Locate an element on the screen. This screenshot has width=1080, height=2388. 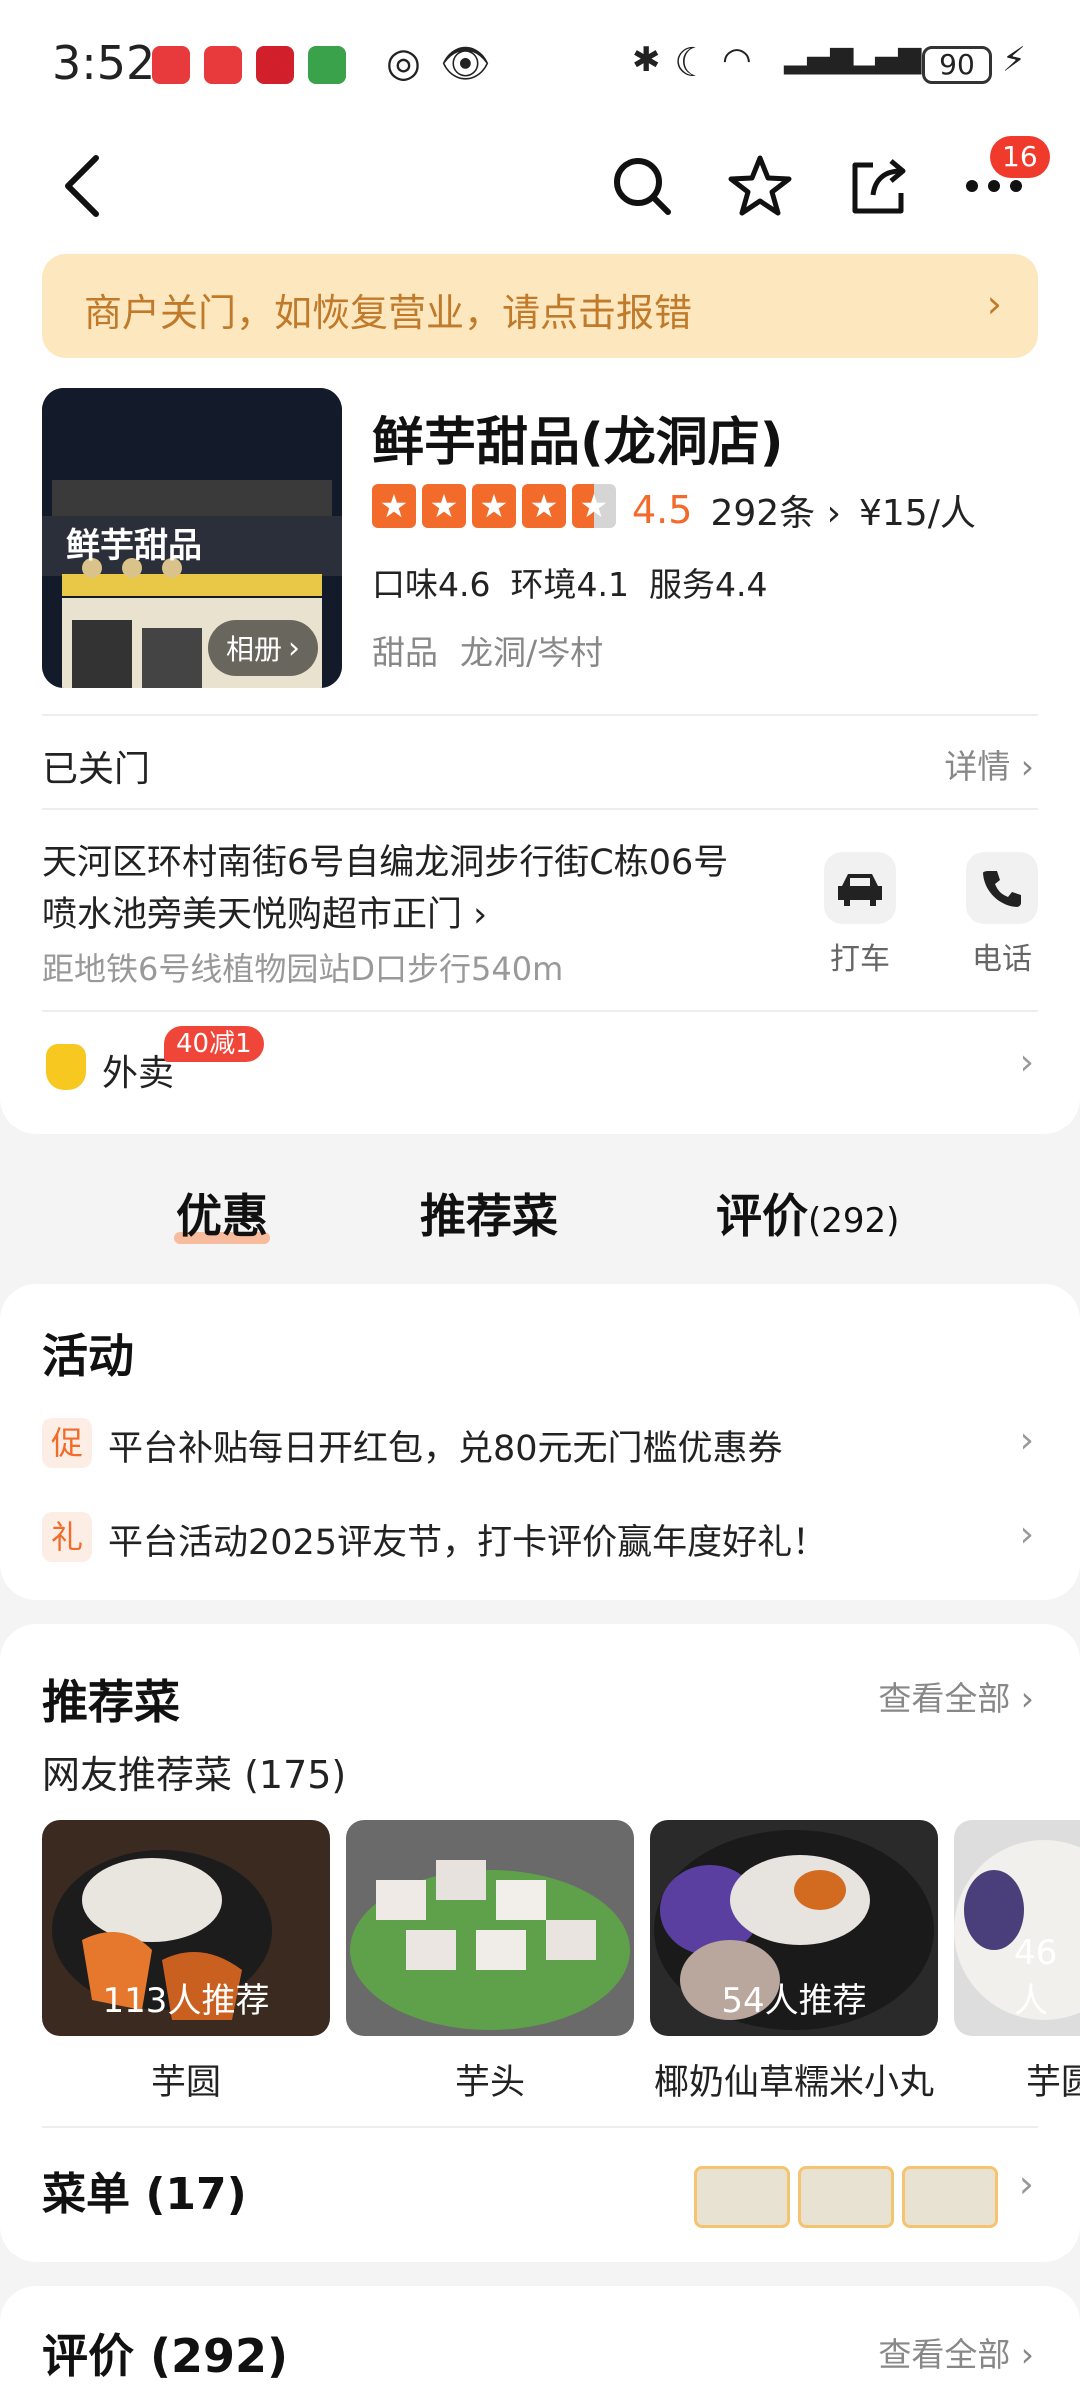
rating-row: 4.5 292条 › ¥15/人 is located at coordinates (804, 510).